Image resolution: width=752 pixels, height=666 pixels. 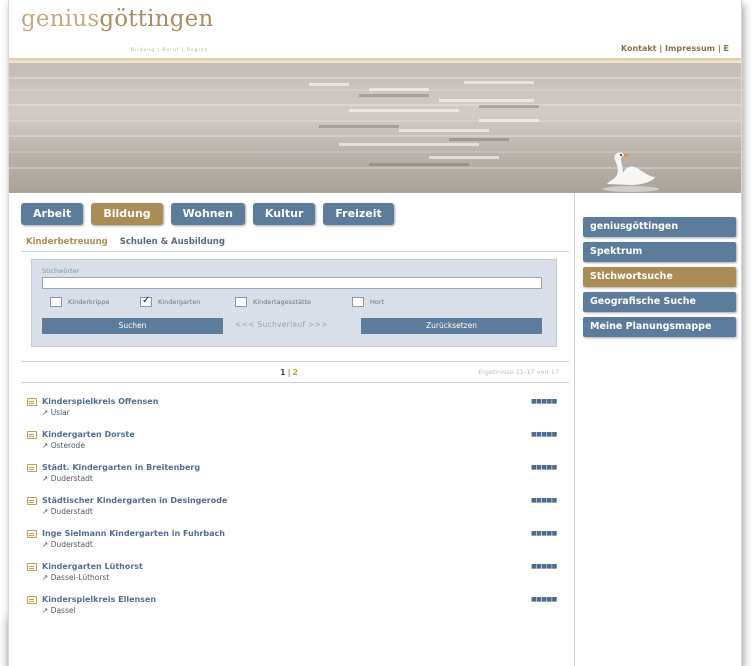 I want to click on search-button: Suchen, so click(x=132, y=326).